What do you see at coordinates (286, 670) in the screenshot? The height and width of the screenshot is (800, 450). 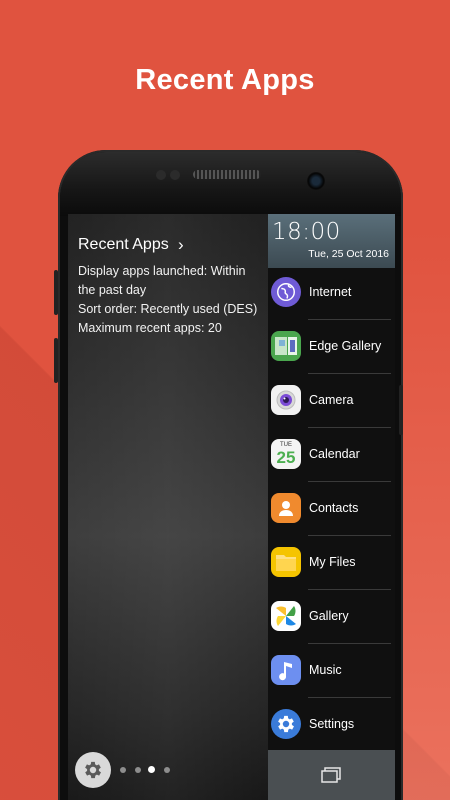 I see `music-icon` at bounding box center [286, 670].